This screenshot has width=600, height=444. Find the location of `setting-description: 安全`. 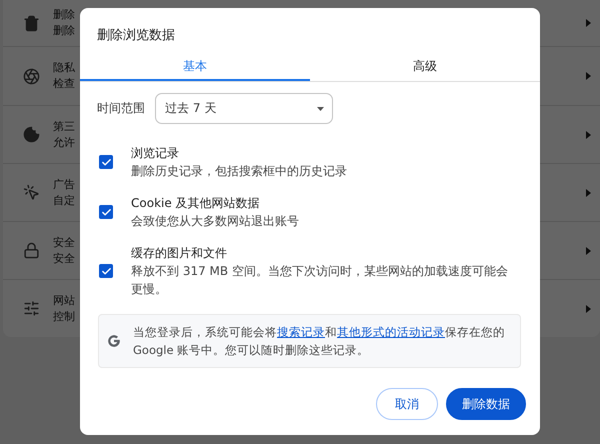

setting-description: 安全 is located at coordinates (64, 258).